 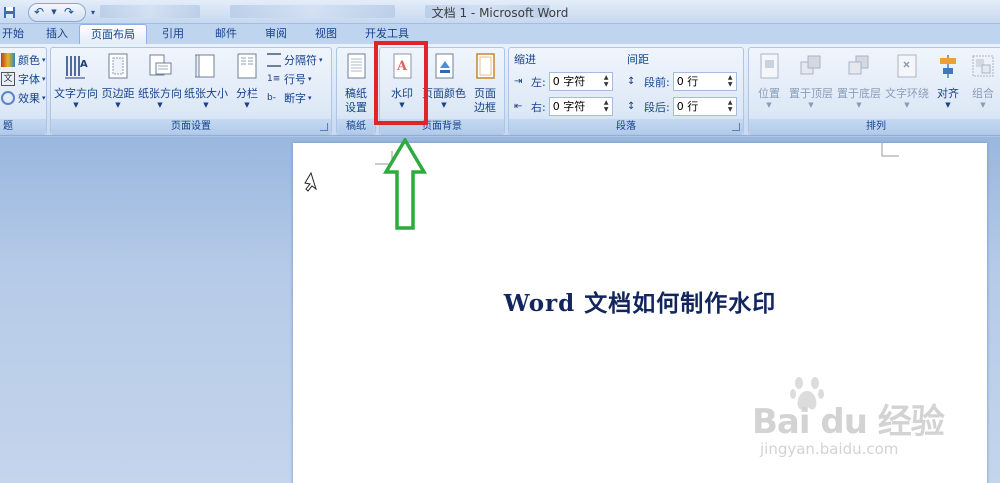 I want to click on indent-right-control: ⇤ 右: 0 字符 ▲ ▼, so click(x=563, y=106).